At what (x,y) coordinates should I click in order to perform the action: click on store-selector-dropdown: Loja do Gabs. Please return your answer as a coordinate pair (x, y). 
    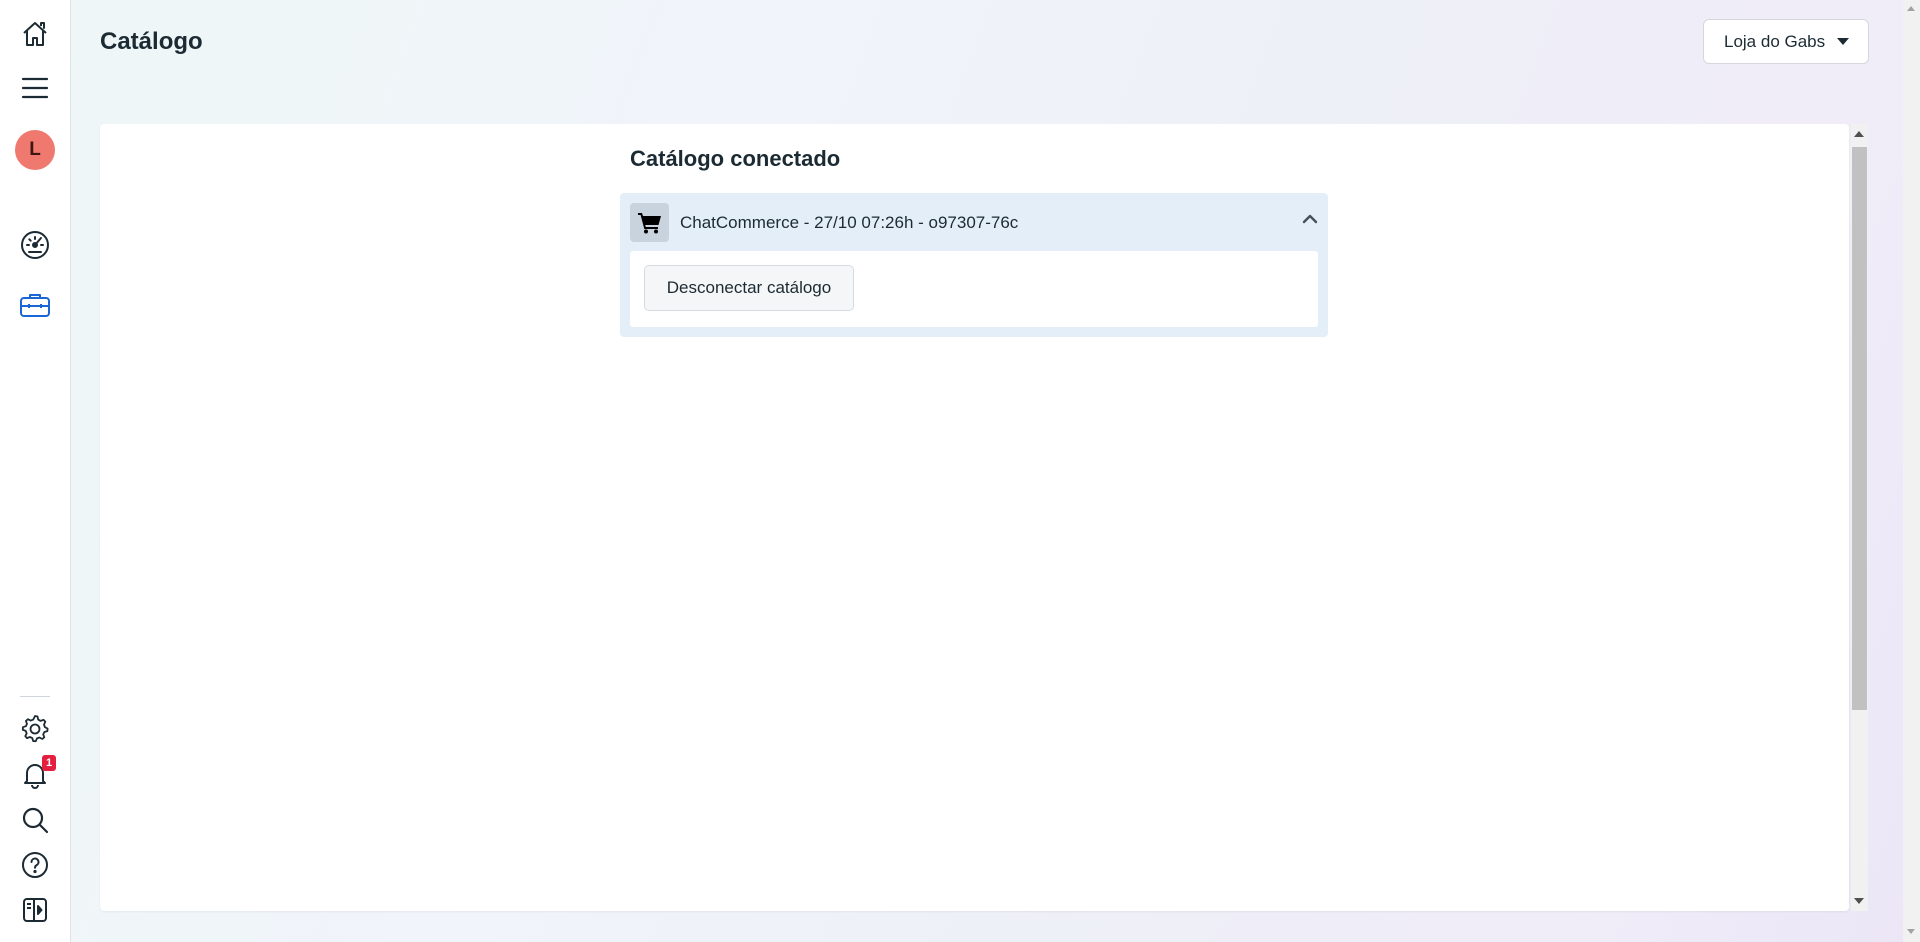
    Looking at the image, I should click on (1786, 41).